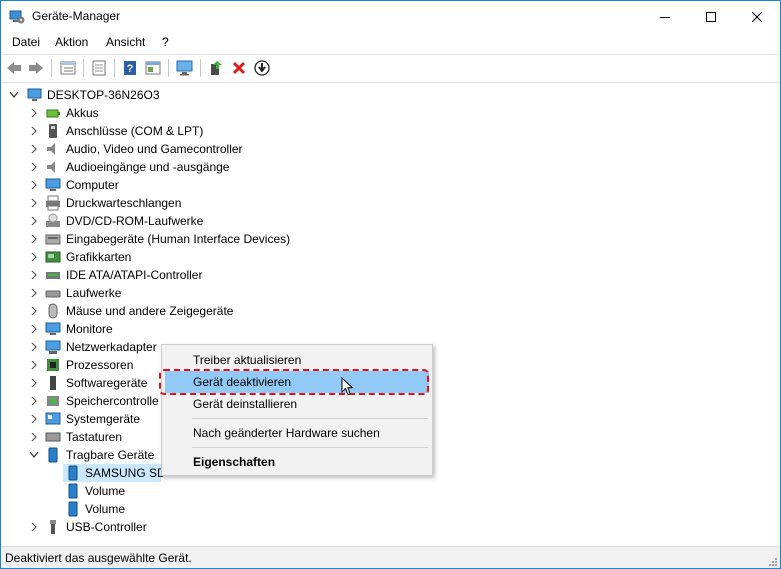  I want to click on tree-item-label: Monitore, so click(89, 329).